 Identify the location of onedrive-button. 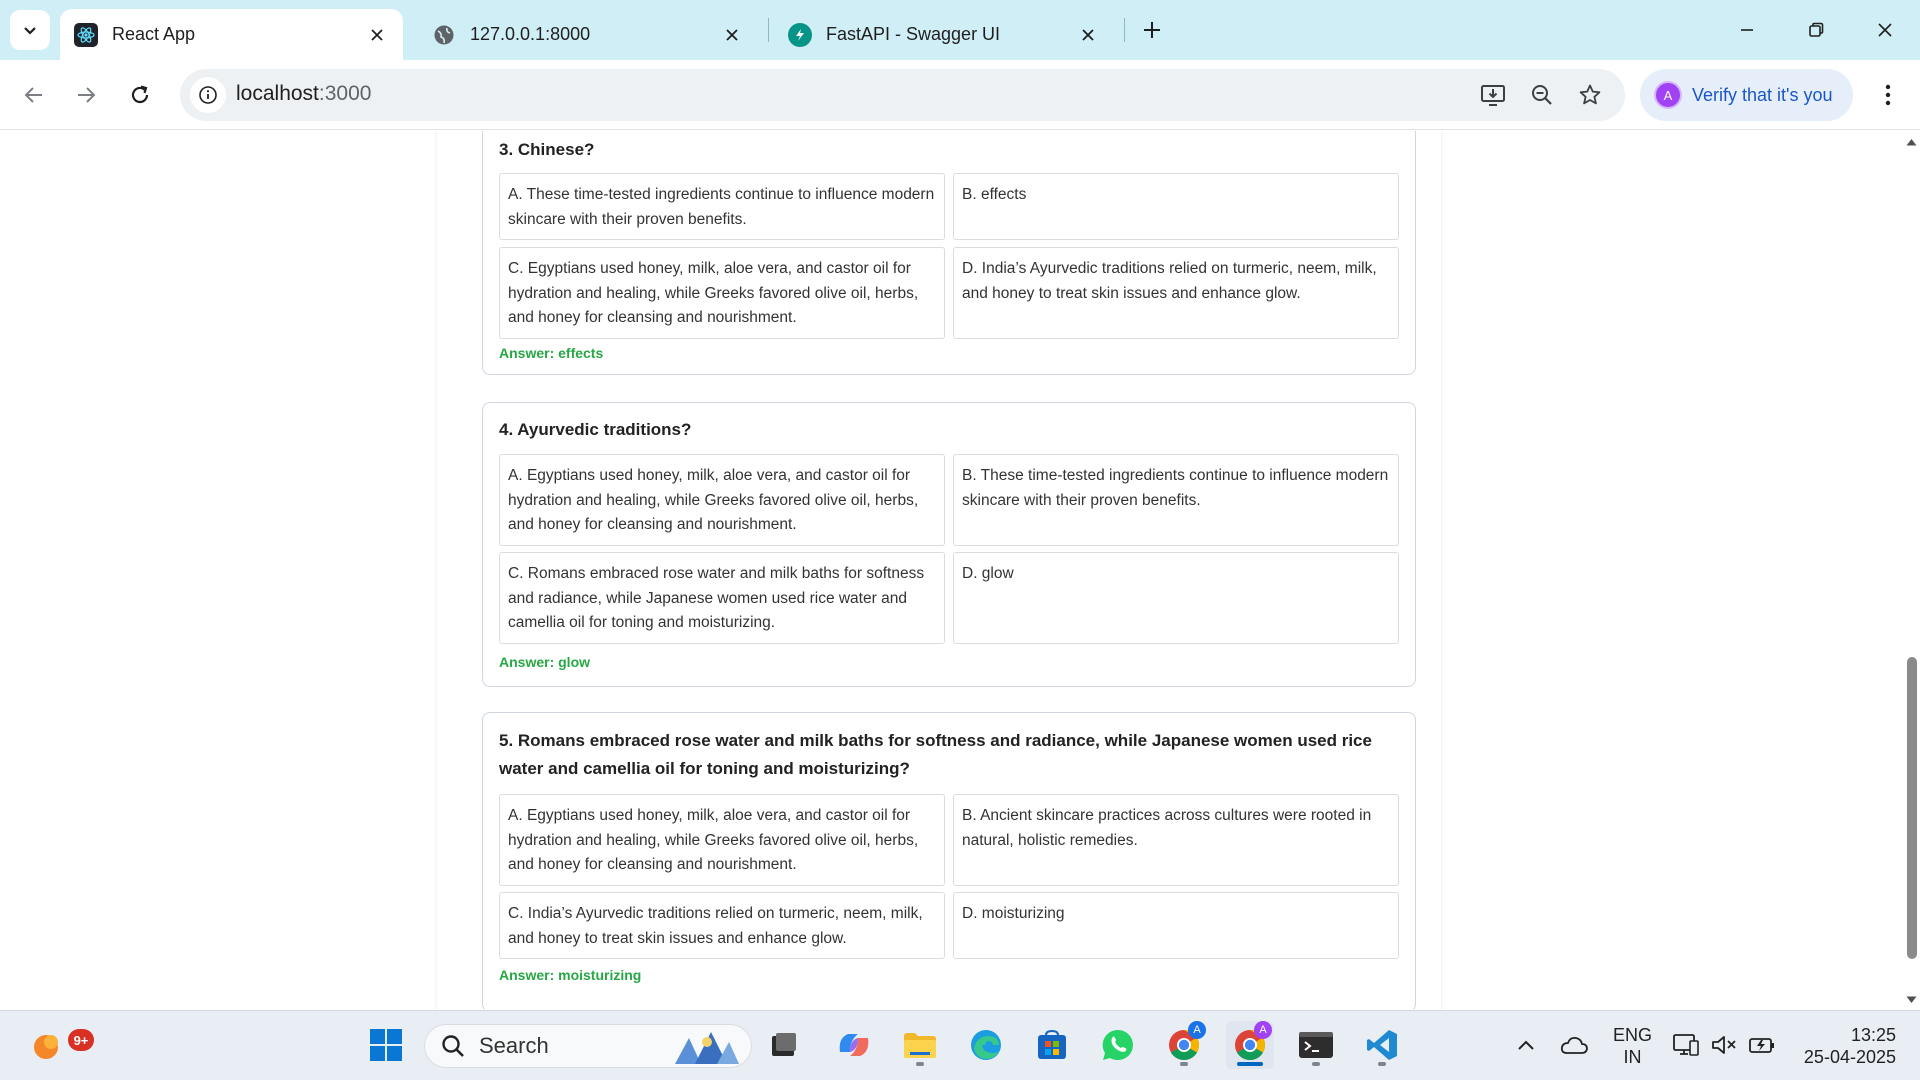
(1574, 1045).